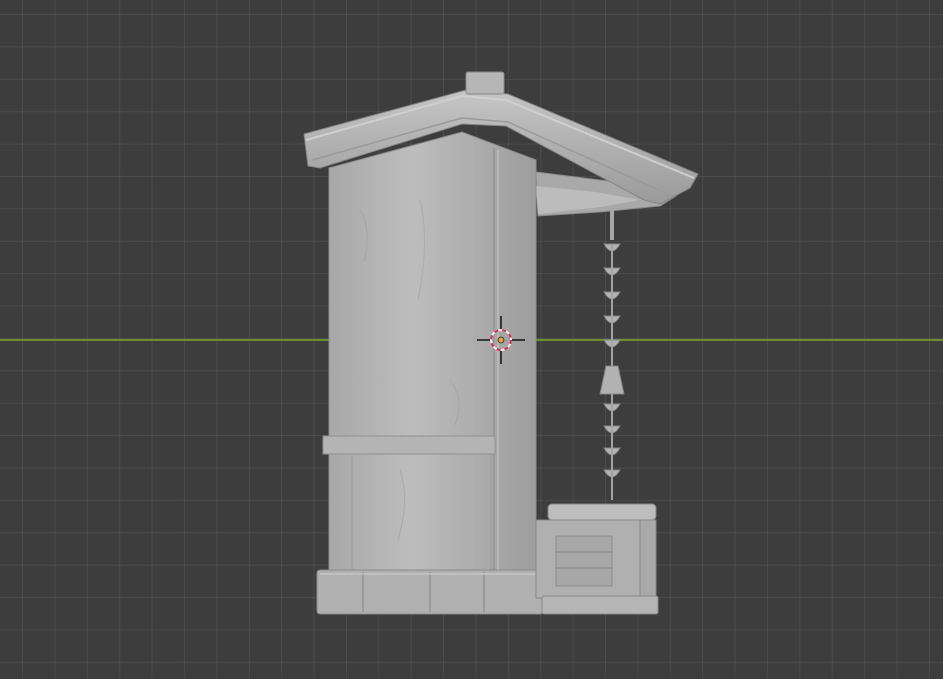 The height and width of the screenshot is (679, 943). I want to click on shrine-base, so click(430, 592).